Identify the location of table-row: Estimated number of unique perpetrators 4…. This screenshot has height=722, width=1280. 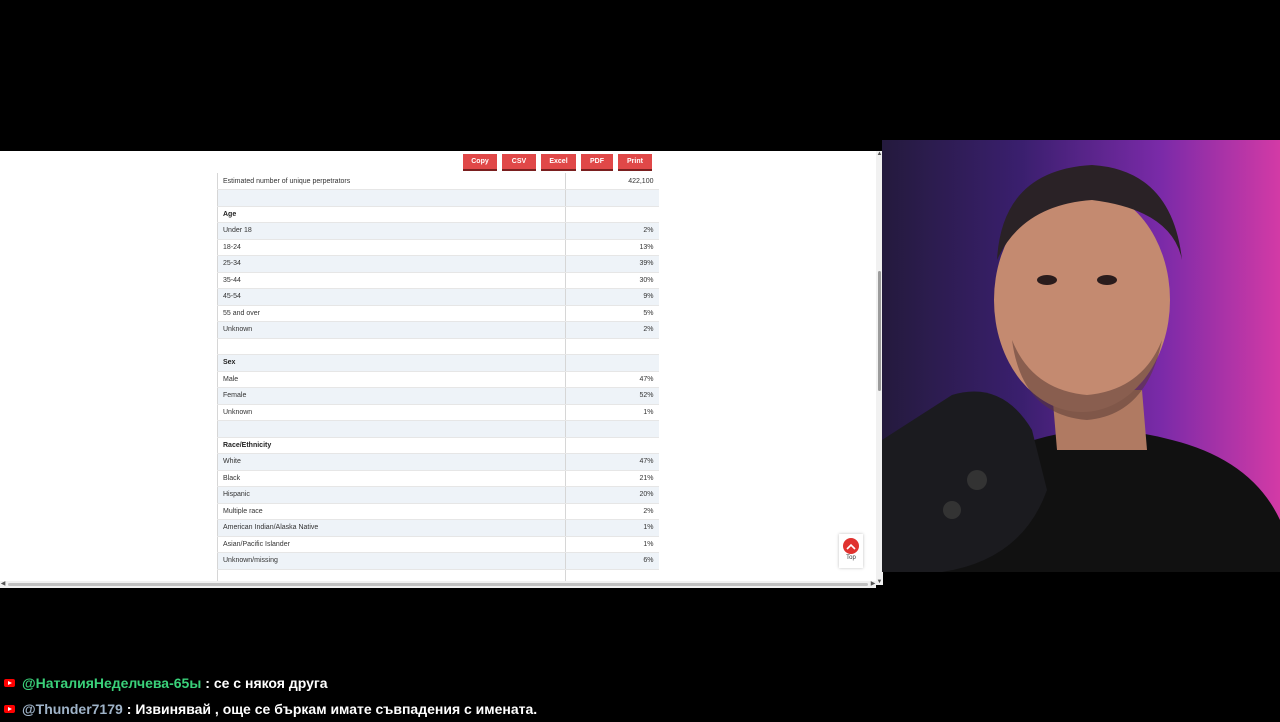
(438, 181).